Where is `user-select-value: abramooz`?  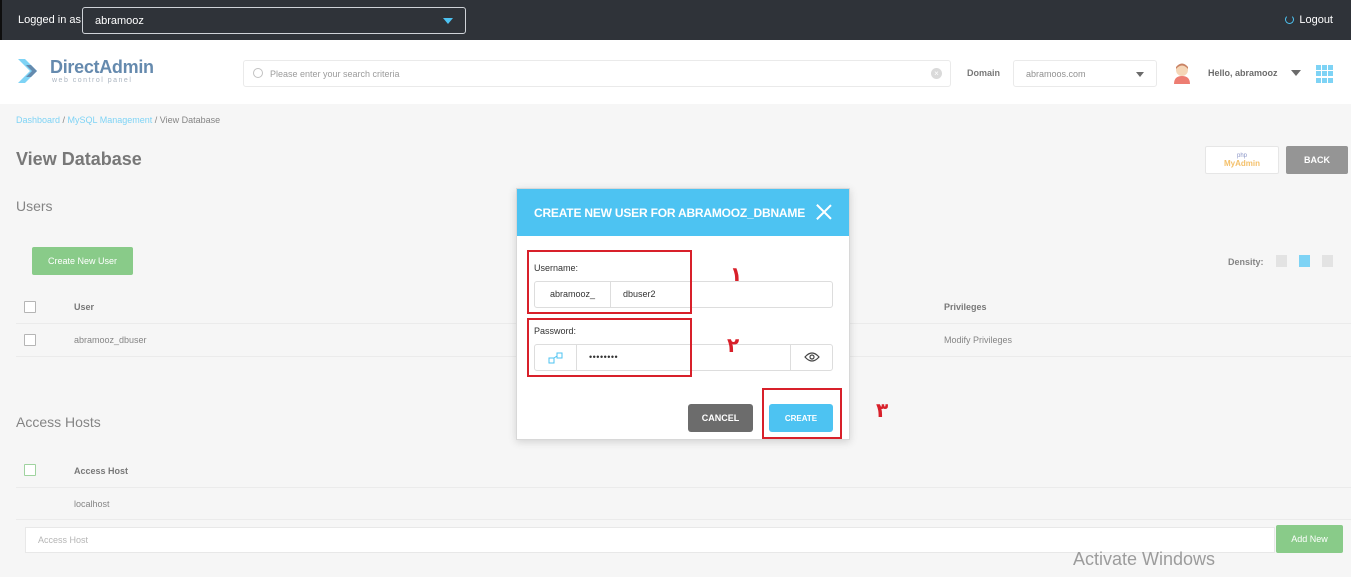
user-select-value: abramooz is located at coordinates (119, 21).